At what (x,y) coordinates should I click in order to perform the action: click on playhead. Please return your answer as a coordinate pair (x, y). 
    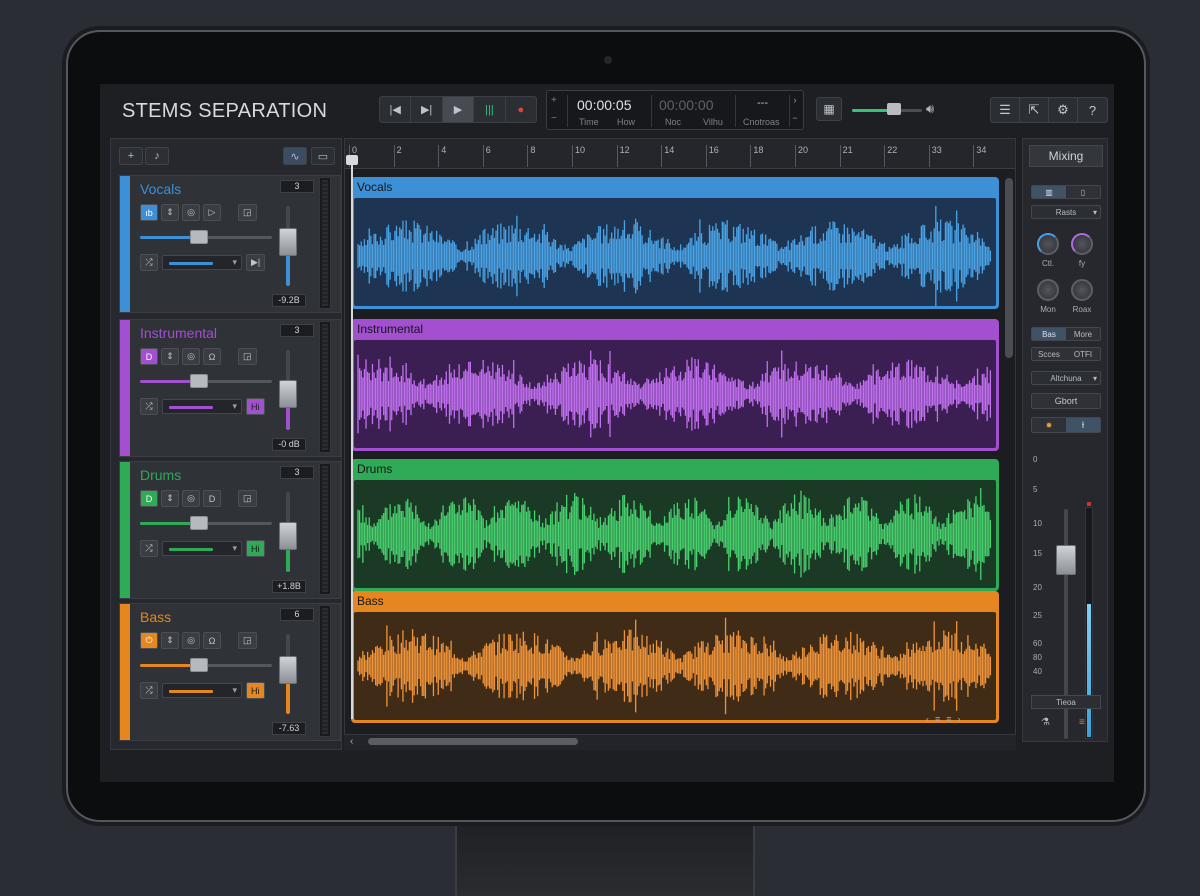
    Looking at the image, I should click on (352, 437).